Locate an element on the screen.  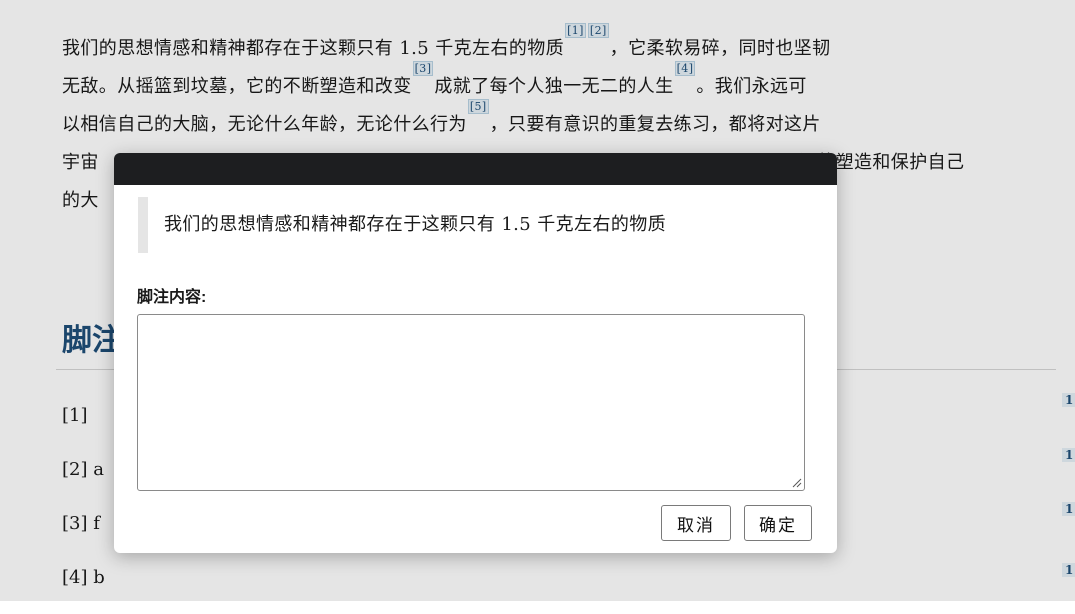
footnote-content-label: 脚注内容: is located at coordinates (172, 297).